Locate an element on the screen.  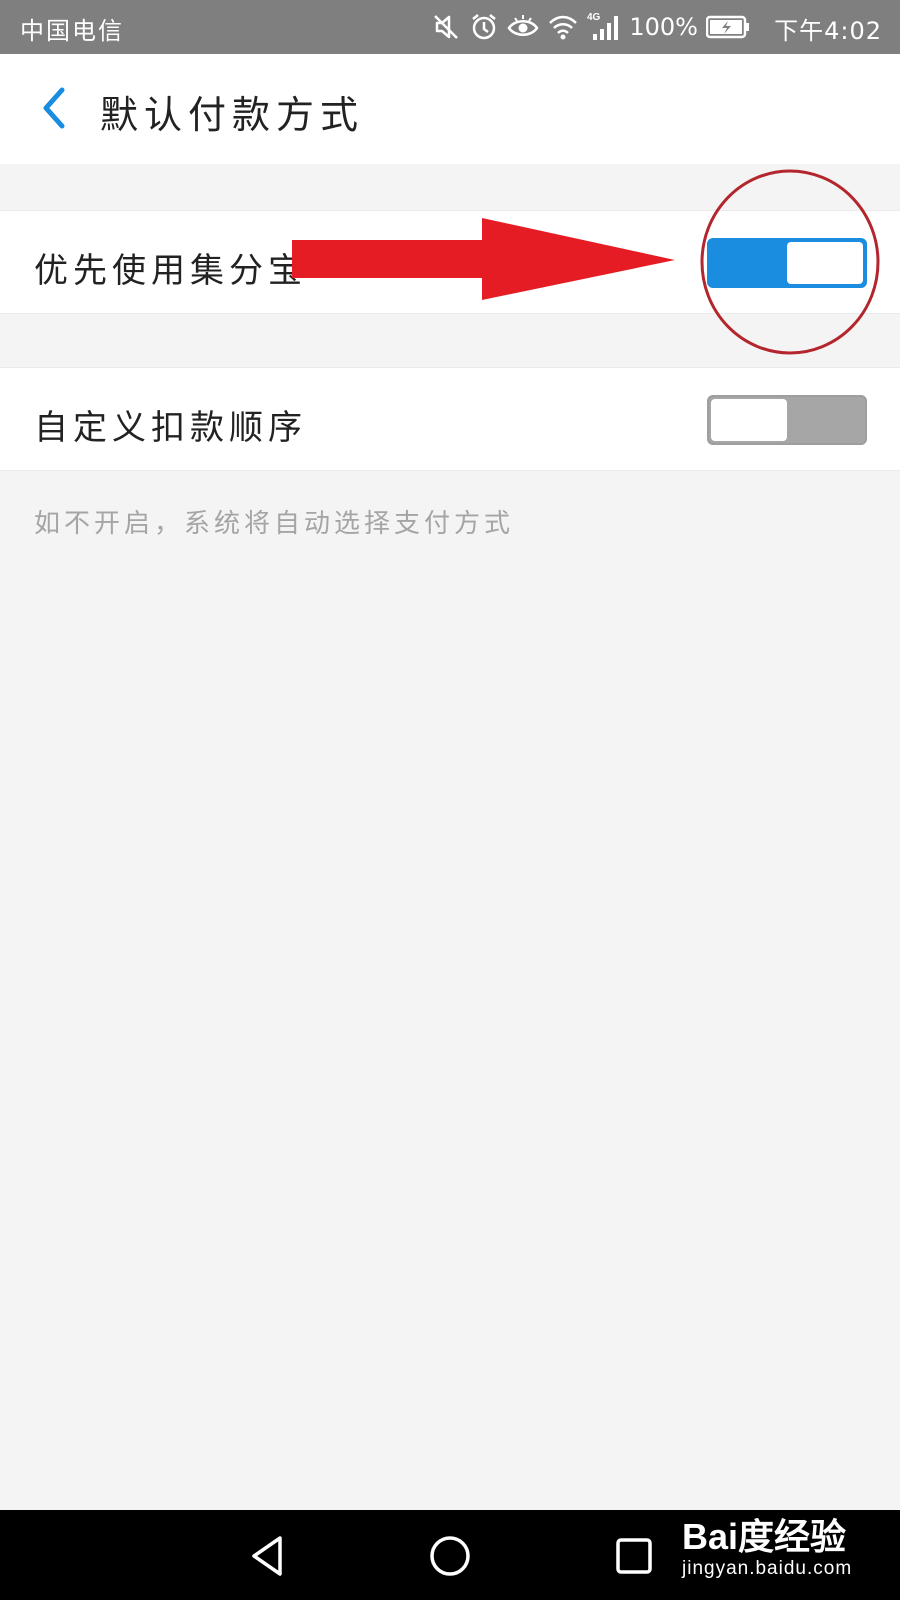
alarm-icon is located at coordinates (484, 27).